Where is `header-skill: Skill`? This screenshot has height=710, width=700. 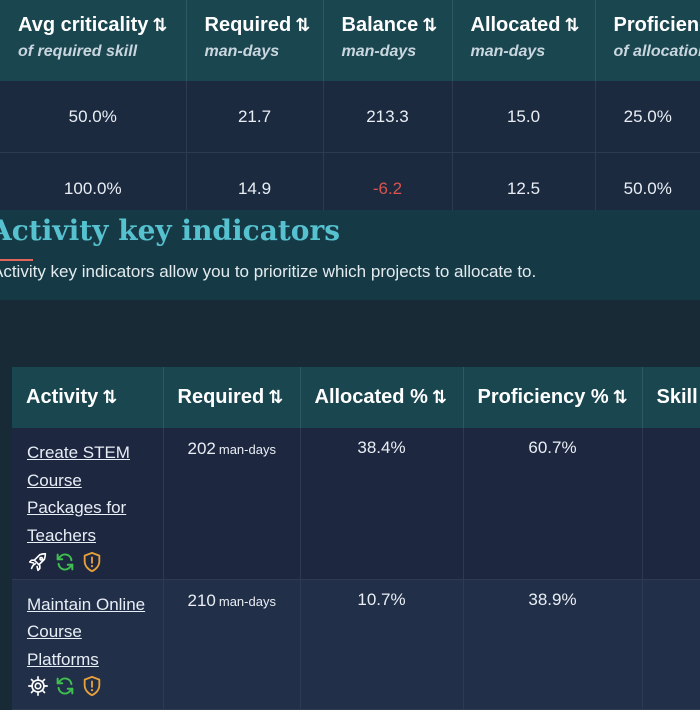 header-skill: Skill is located at coordinates (671, 397).